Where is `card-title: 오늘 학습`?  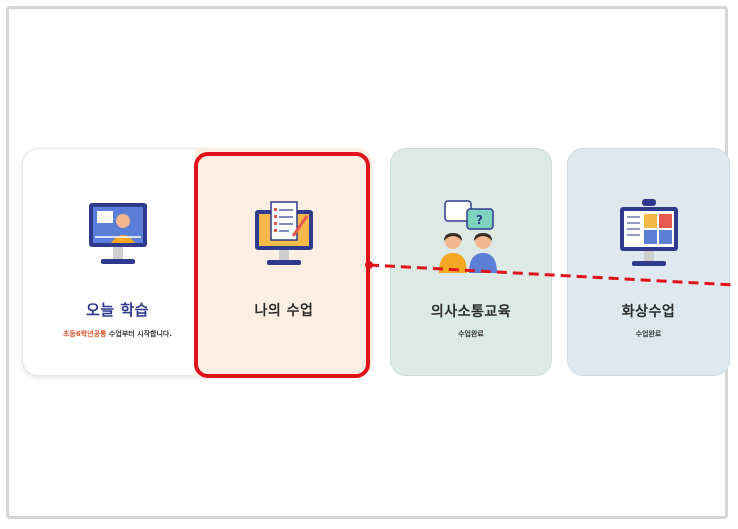 card-title: 오늘 학습 is located at coordinates (117, 310).